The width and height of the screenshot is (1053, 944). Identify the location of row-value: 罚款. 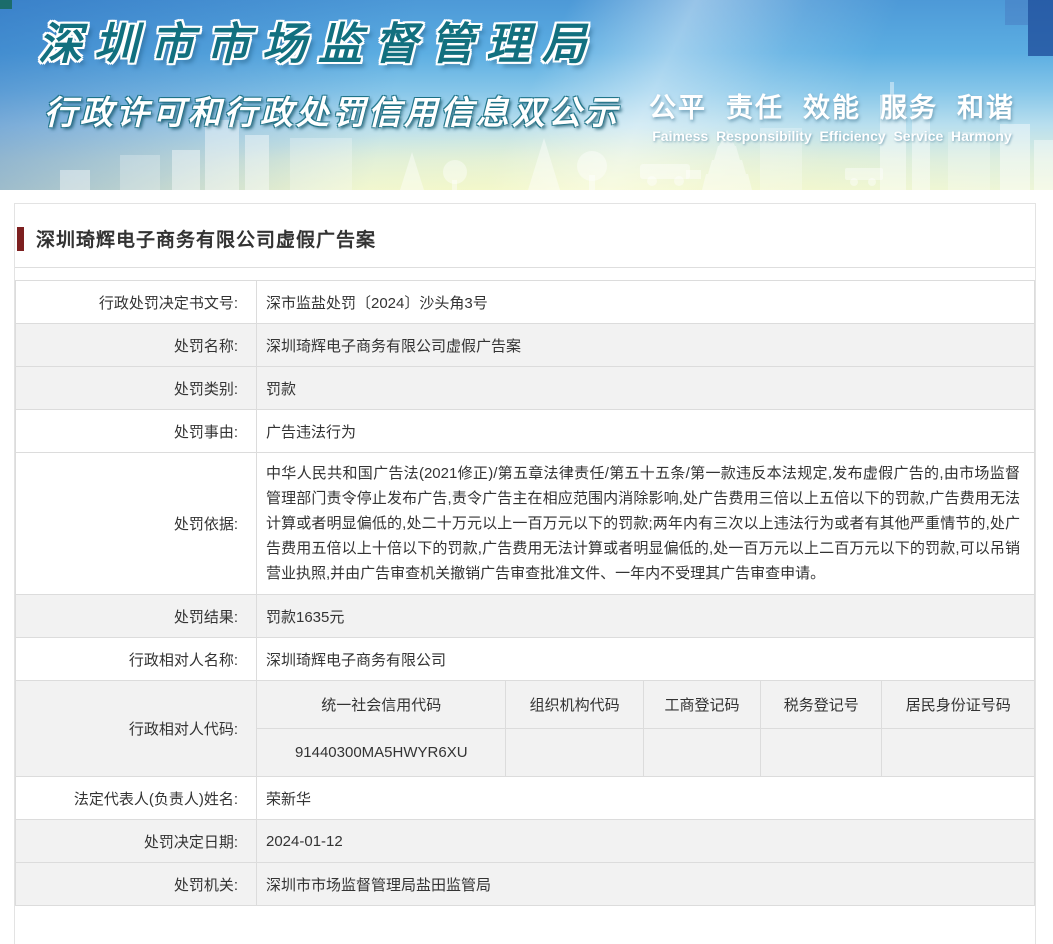
(645, 388).